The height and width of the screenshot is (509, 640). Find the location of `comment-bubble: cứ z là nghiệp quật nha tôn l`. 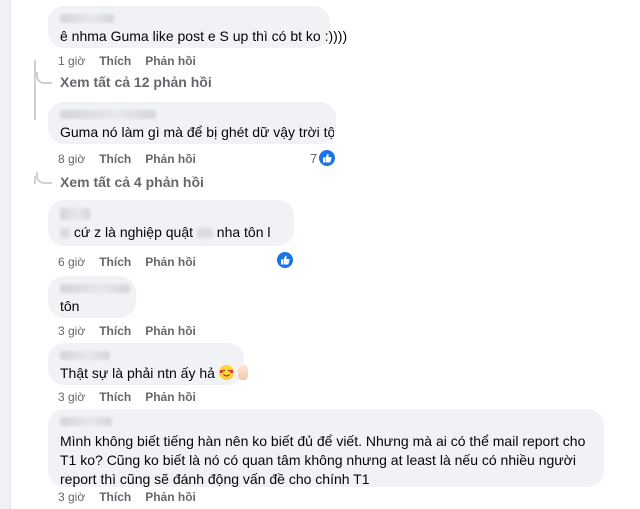

comment-bubble: cứ z là nghiệp quật nha tôn l is located at coordinates (171, 223).